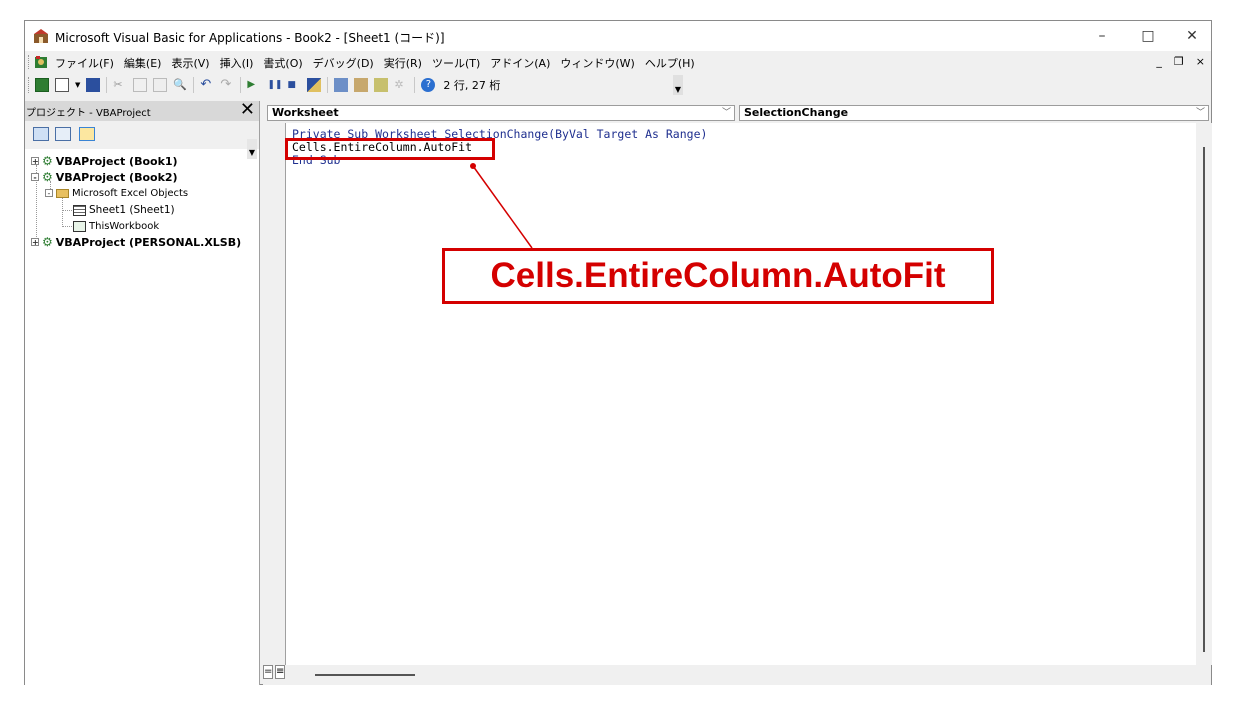  Describe the element at coordinates (501, 206) in the screenshot. I see `callout-connector` at that location.